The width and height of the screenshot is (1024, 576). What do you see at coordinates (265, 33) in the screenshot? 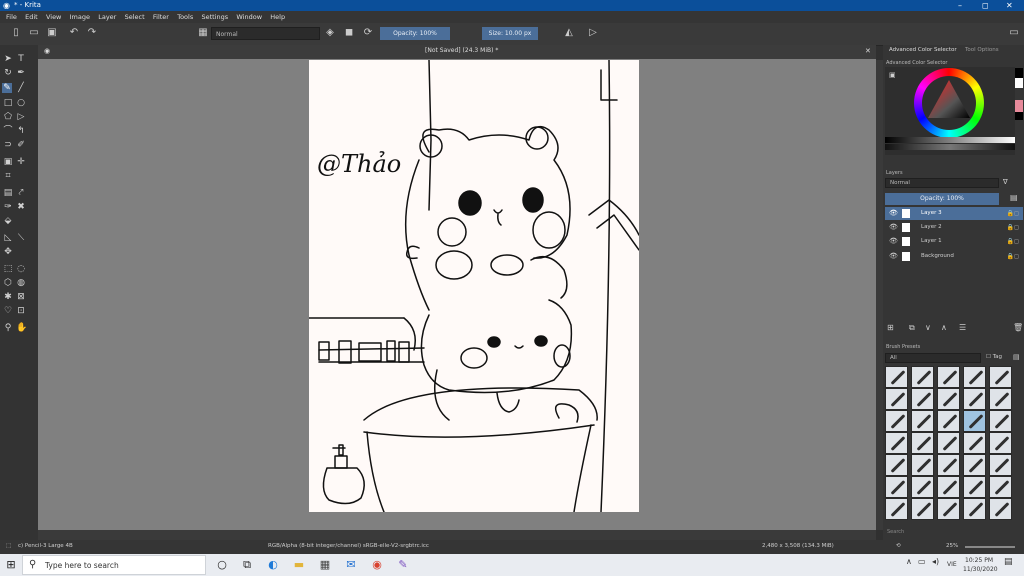
I see `blend-mode-select: Normal` at bounding box center [265, 33].